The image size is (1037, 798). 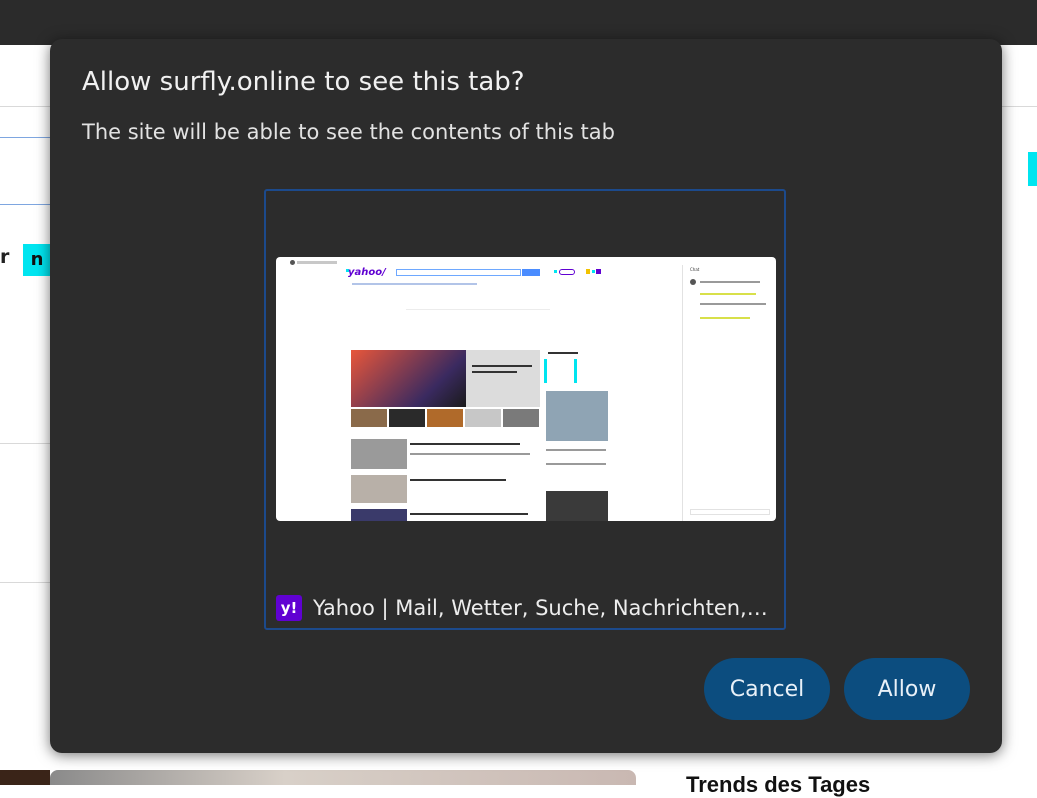 I want to click on thumb-weather-card, so click(x=577, y=416).